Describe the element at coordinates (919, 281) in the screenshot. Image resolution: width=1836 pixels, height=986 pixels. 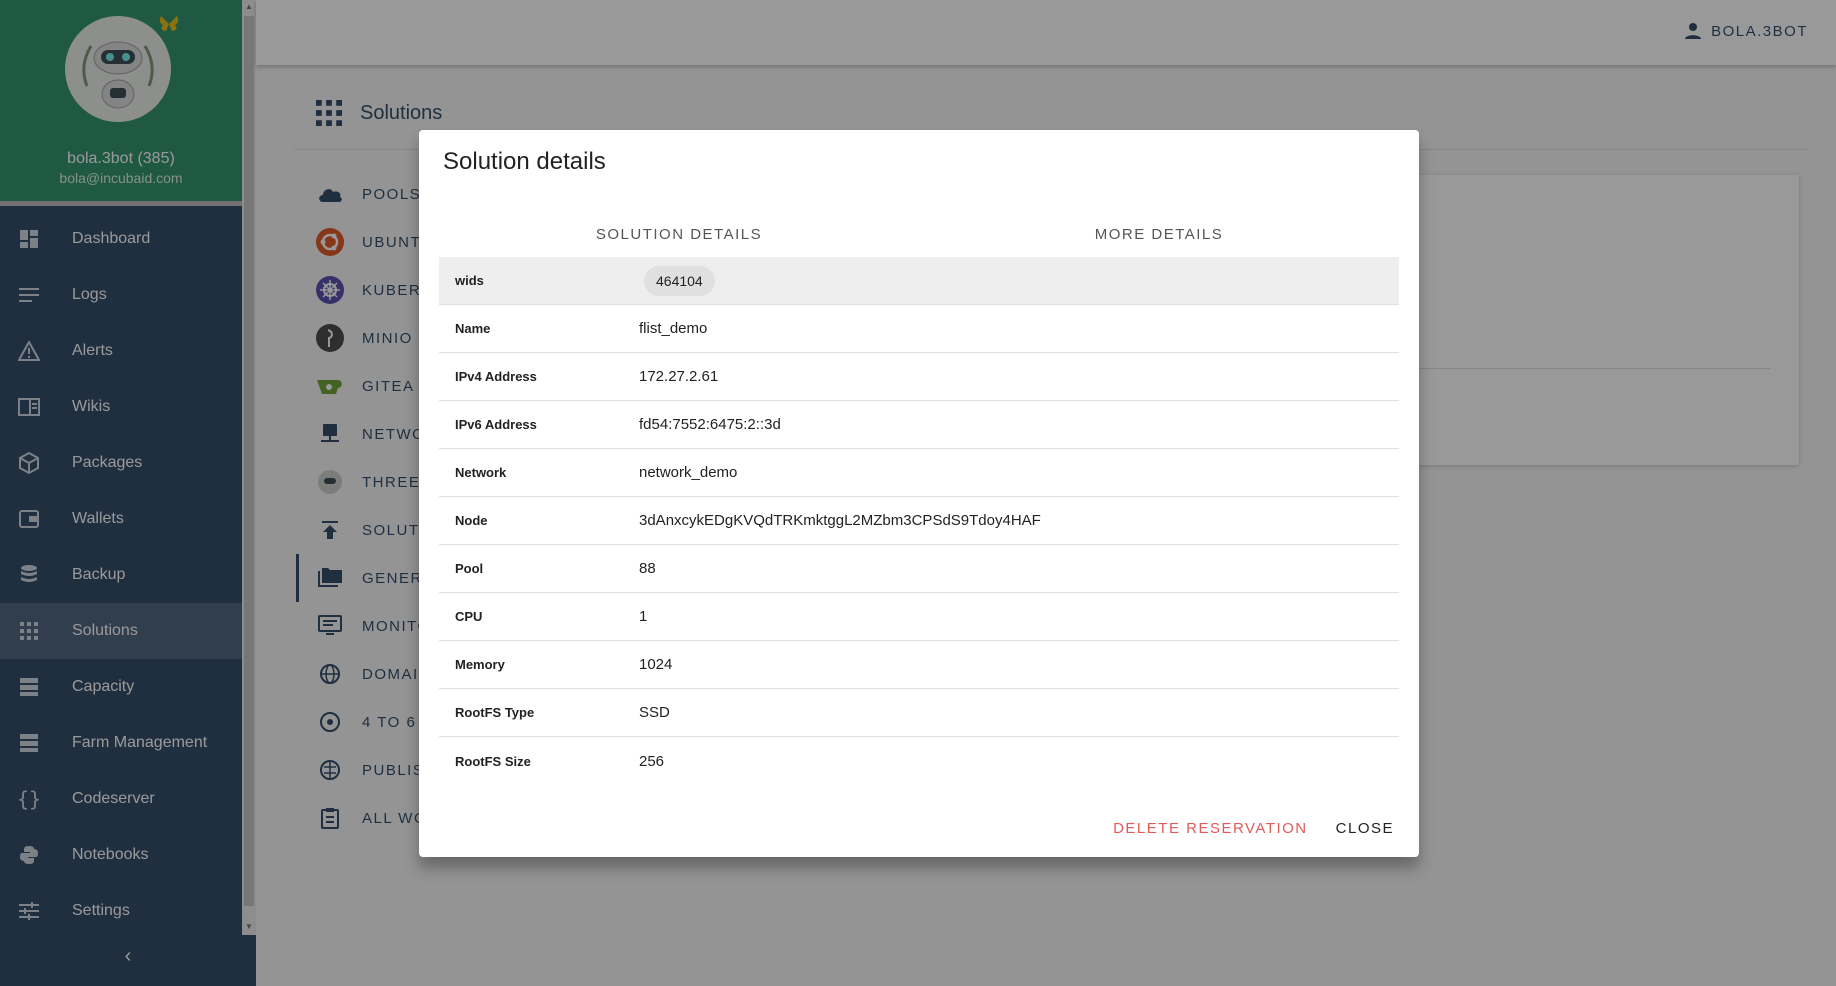
I see `table-row: wids 464104` at that location.